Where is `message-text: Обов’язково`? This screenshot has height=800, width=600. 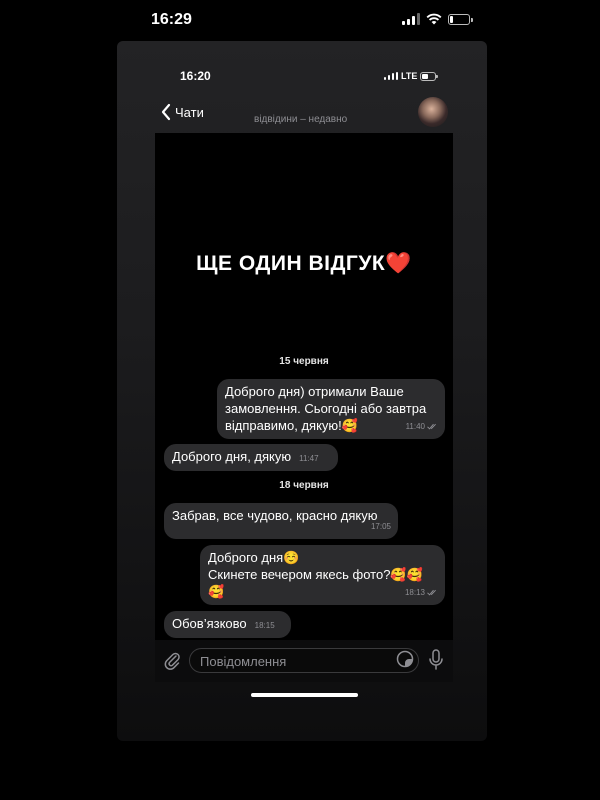 message-text: Обов’язково is located at coordinates (209, 623).